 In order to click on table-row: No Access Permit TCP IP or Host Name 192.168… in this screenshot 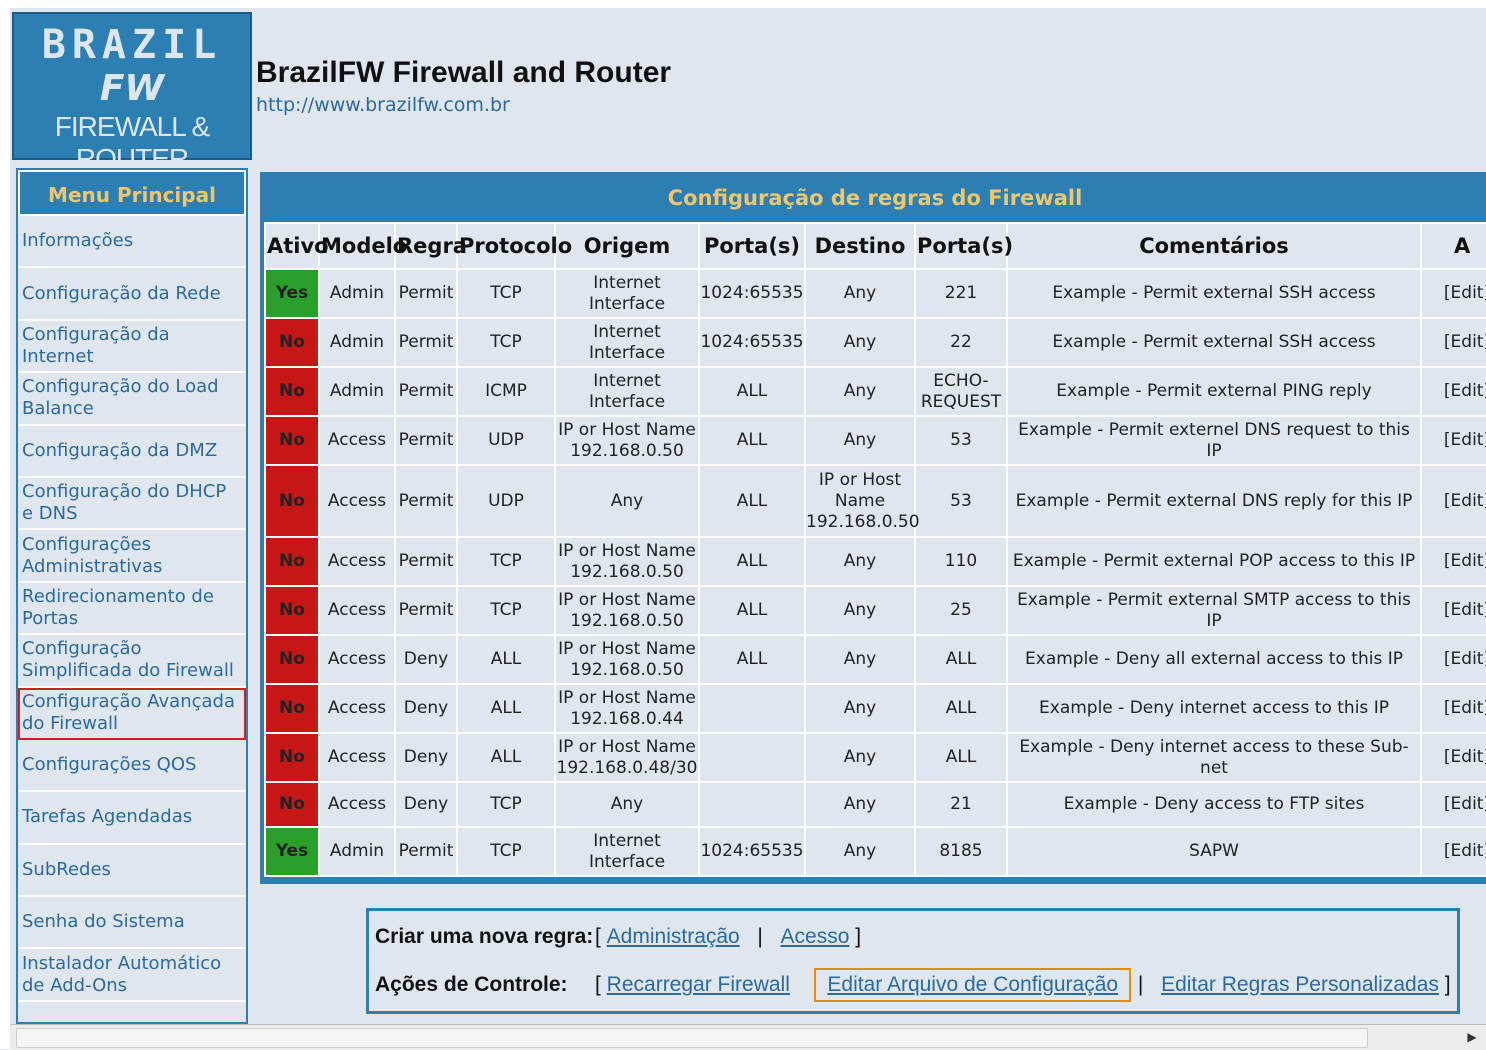, I will do `click(876, 561)`.